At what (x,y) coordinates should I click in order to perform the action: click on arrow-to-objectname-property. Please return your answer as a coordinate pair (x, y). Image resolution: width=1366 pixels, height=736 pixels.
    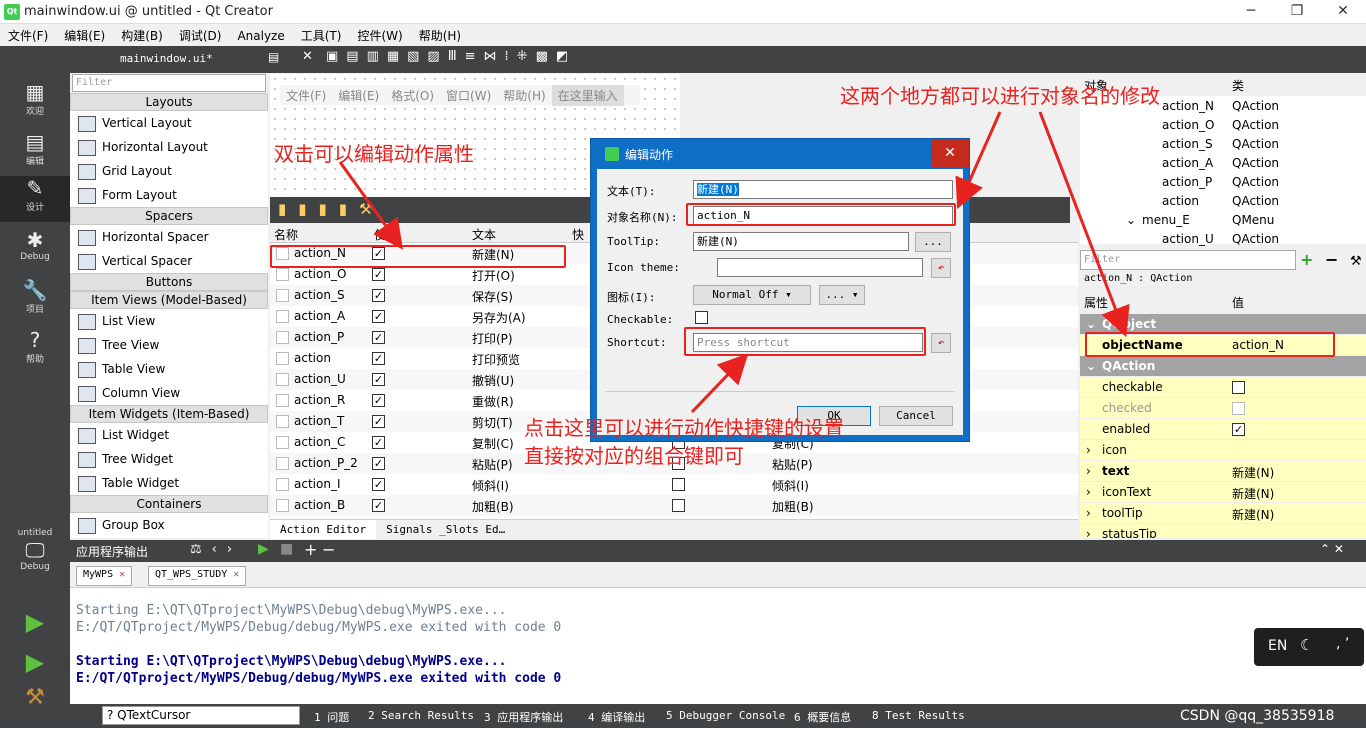
    Looking at the image, I should click on (1084, 224).